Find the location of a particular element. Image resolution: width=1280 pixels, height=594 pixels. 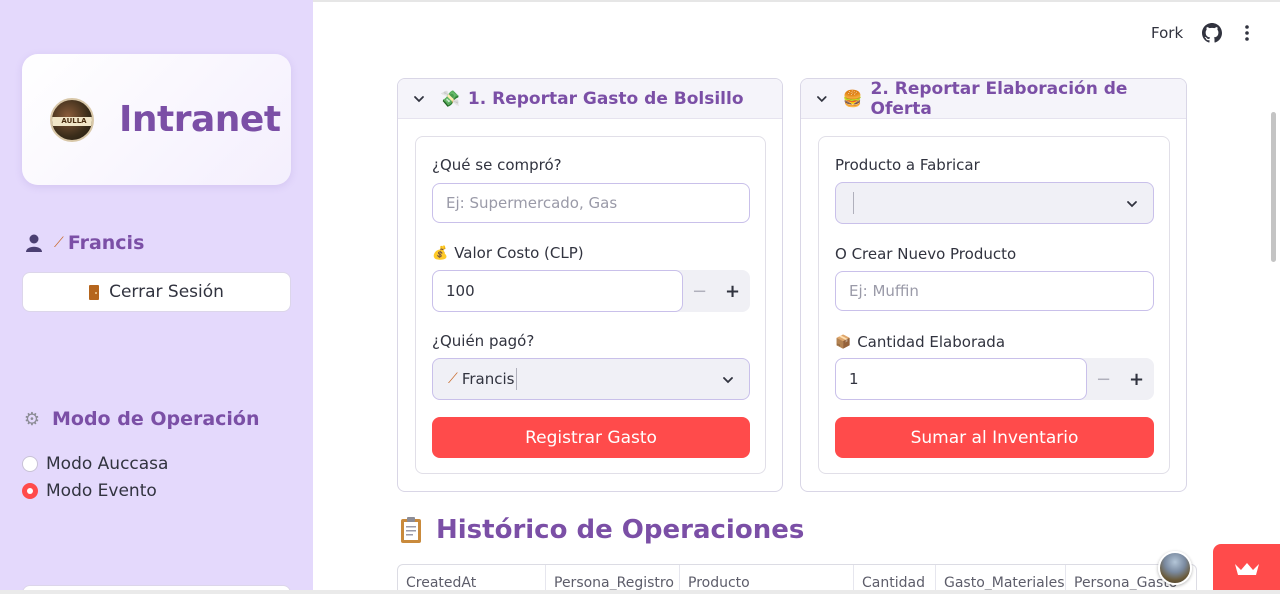

new-product-input: Ej: Muffin is located at coordinates (994, 291).